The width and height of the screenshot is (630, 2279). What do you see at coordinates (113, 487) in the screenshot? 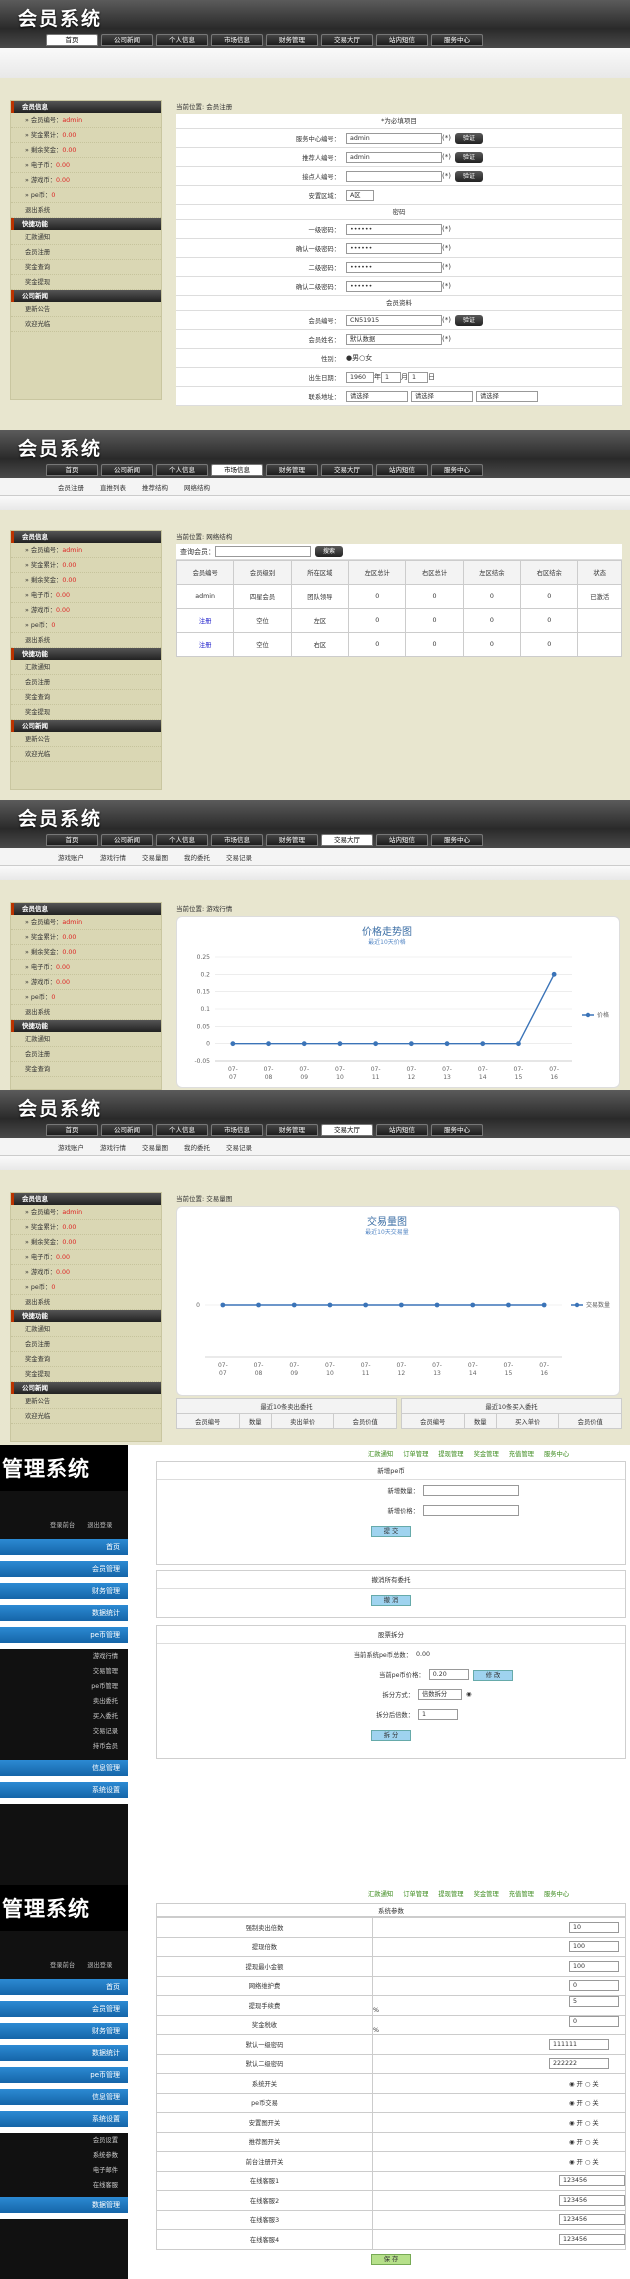
I see `subnav-item: 直推列表` at bounding box center [113, 487].